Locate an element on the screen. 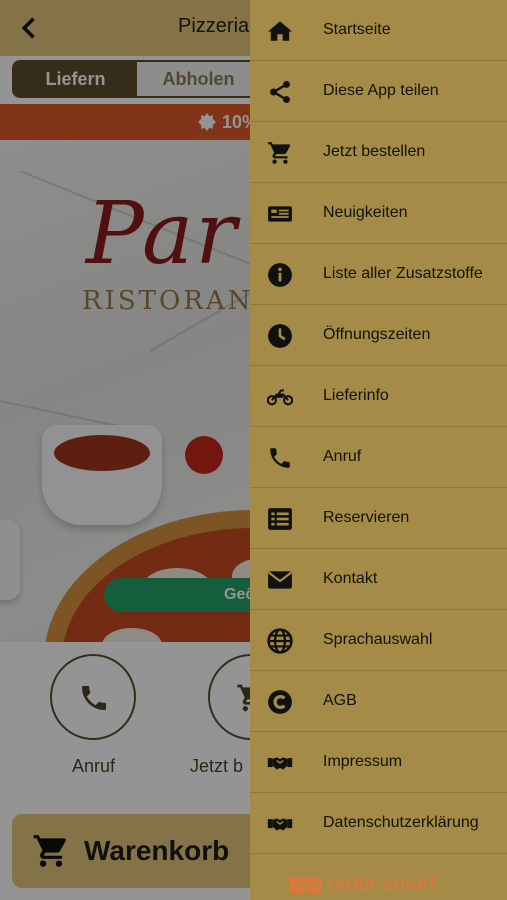 Image resolution: width=507 pixels, height=900 pixels. drawer-item-label: Startseite is located at coordinates (357, 29).